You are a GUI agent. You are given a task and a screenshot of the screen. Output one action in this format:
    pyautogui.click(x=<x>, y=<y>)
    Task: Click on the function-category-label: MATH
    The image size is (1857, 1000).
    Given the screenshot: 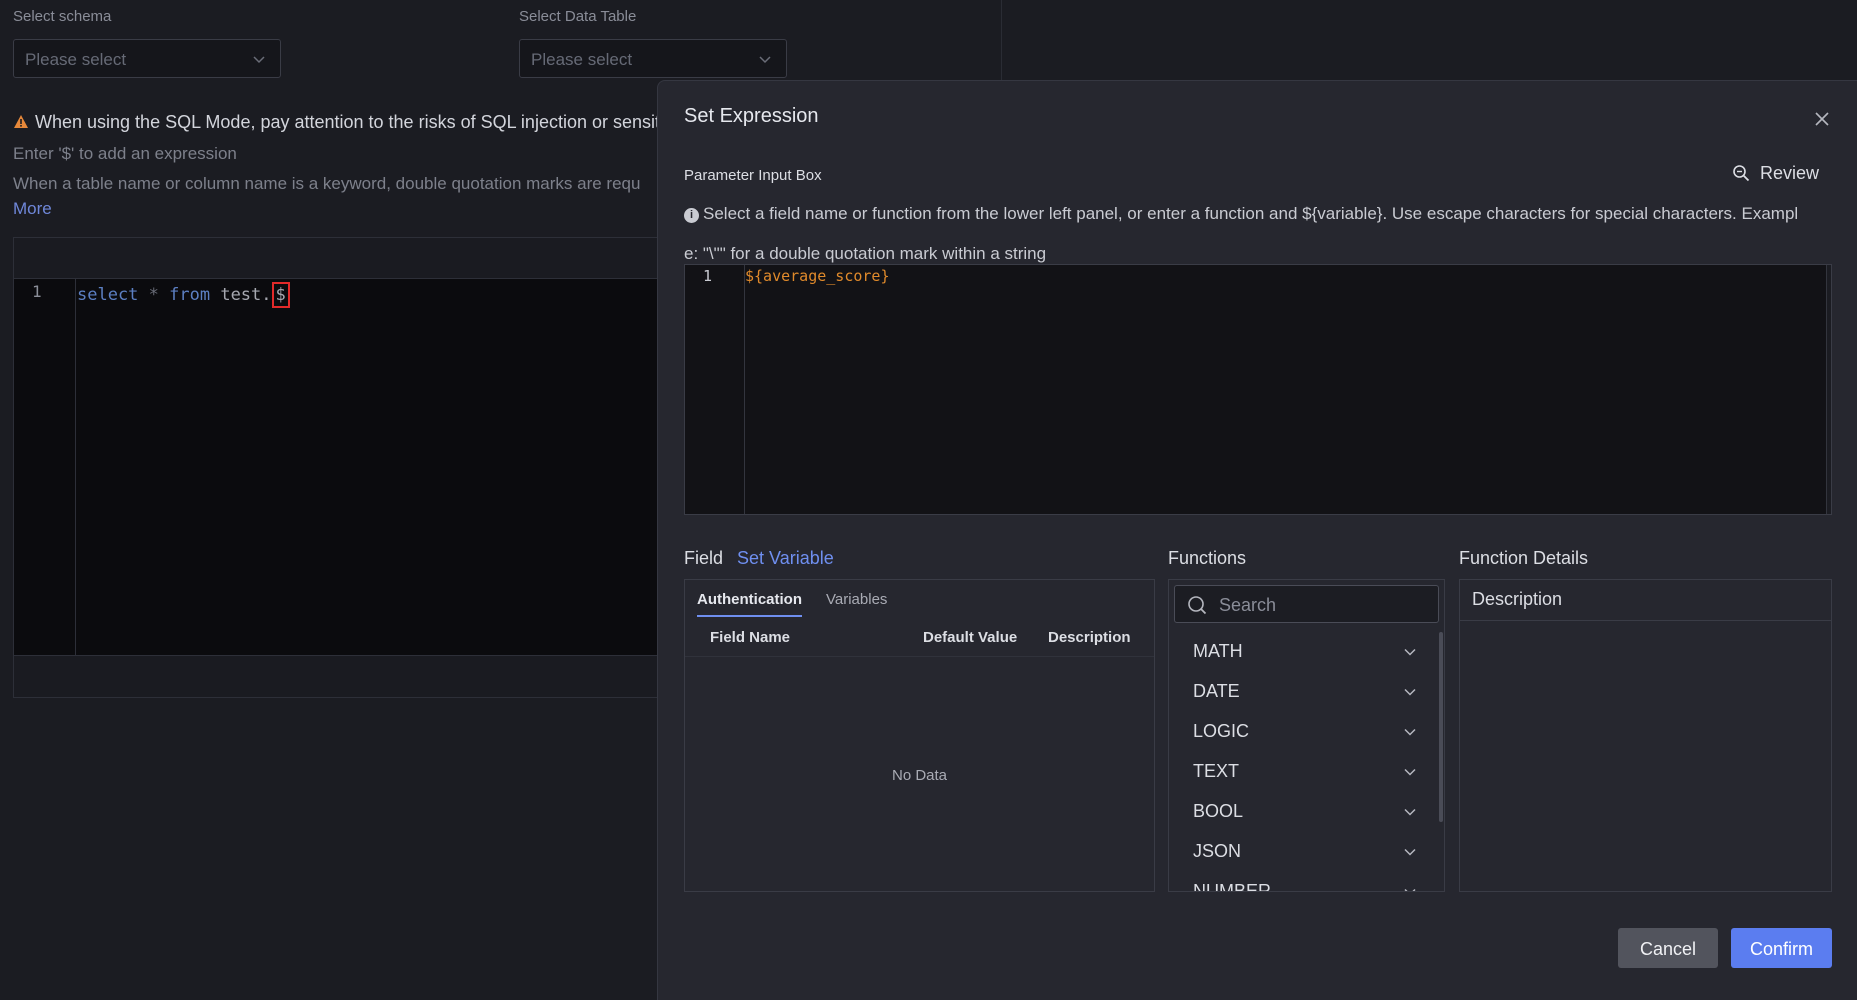 What is the action you would take?
    pyautogui.click(x=1218, y=651)
    